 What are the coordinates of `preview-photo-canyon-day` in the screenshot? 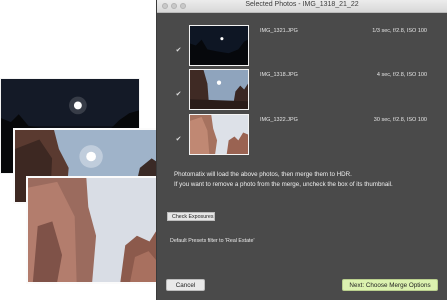 It's located at (98, 230).